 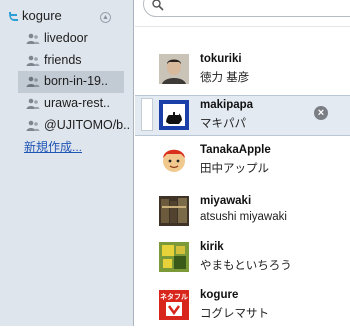 I want to click on sidebar-item-label: urawa-rest.., so click(x=77, y=103).